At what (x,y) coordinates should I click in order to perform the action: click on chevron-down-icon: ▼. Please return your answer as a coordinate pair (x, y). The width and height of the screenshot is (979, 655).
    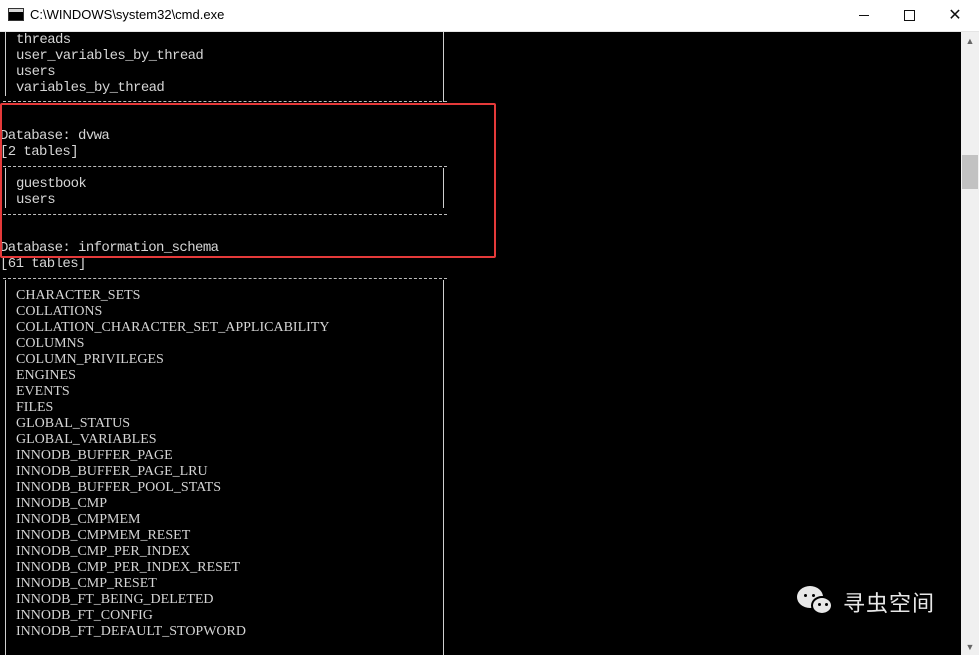
    Looking at the image, I should click on (970, 646).